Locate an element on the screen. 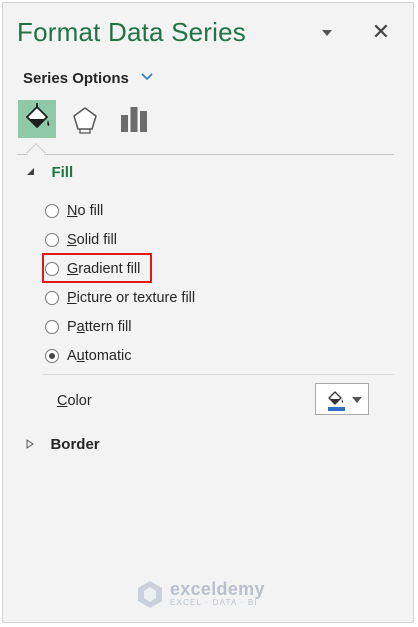 The height and width of the screenshot is (627, 418). radio-label: Solid fill is located at coordinates (92, 240).